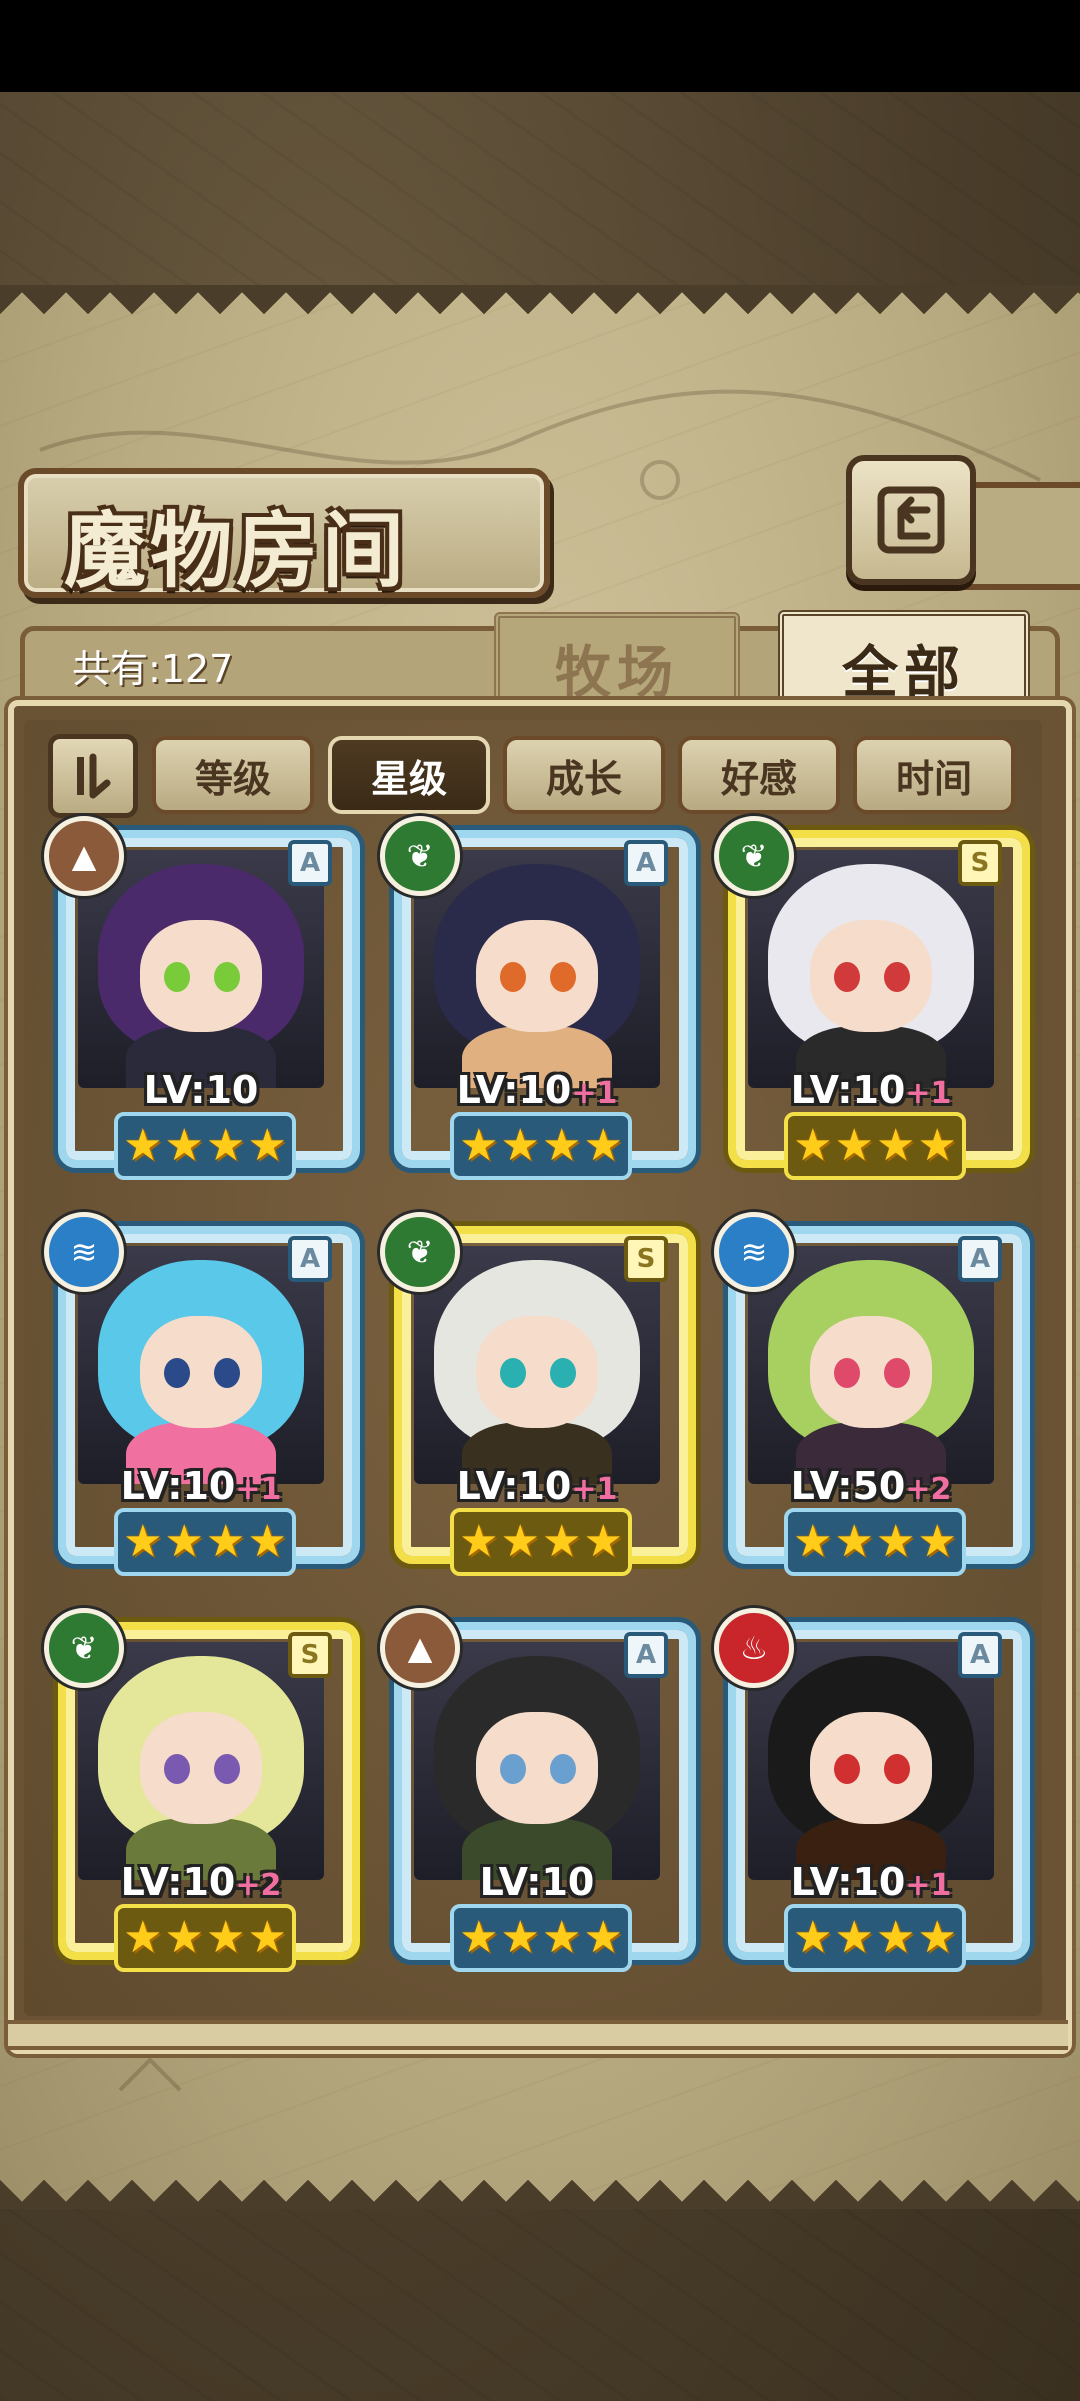  What do you see at coordinates (759, 775) in the screenshot?
I see `sort-affection-button: 好感` at bounding box center [759, 775].